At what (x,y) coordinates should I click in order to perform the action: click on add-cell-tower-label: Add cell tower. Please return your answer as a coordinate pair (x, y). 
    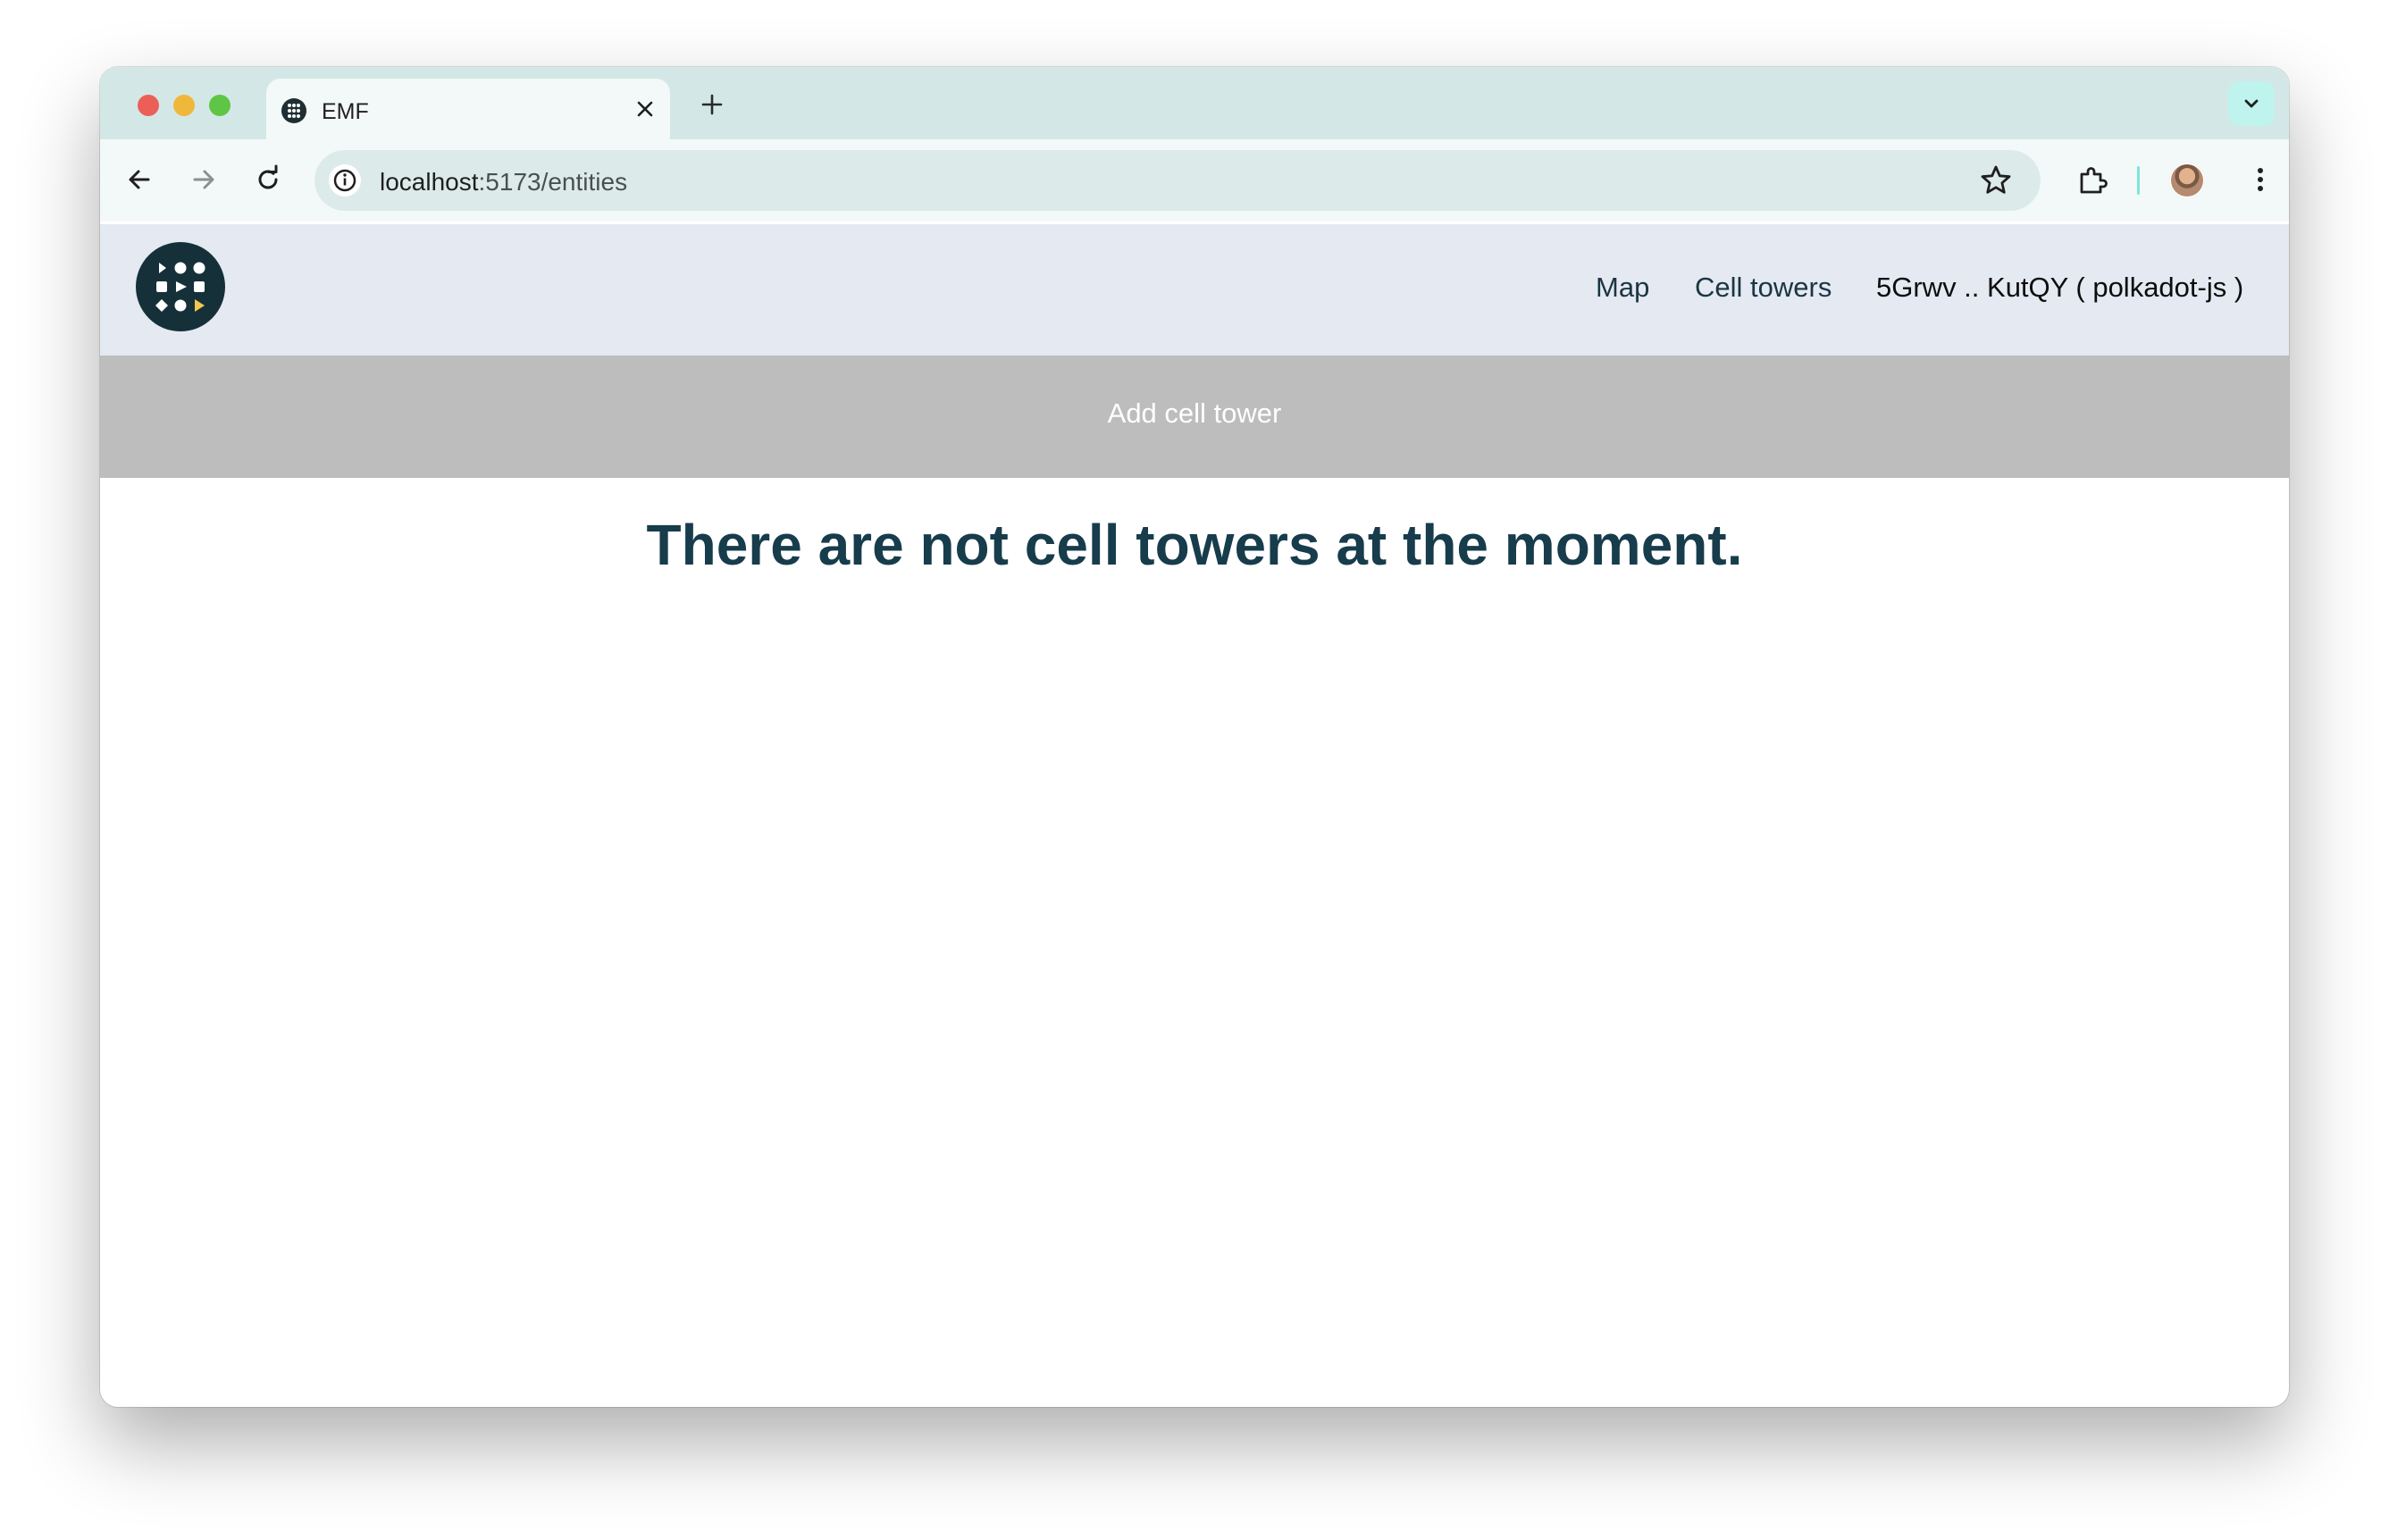
    Looking at the image, I should click on (1194, 413).